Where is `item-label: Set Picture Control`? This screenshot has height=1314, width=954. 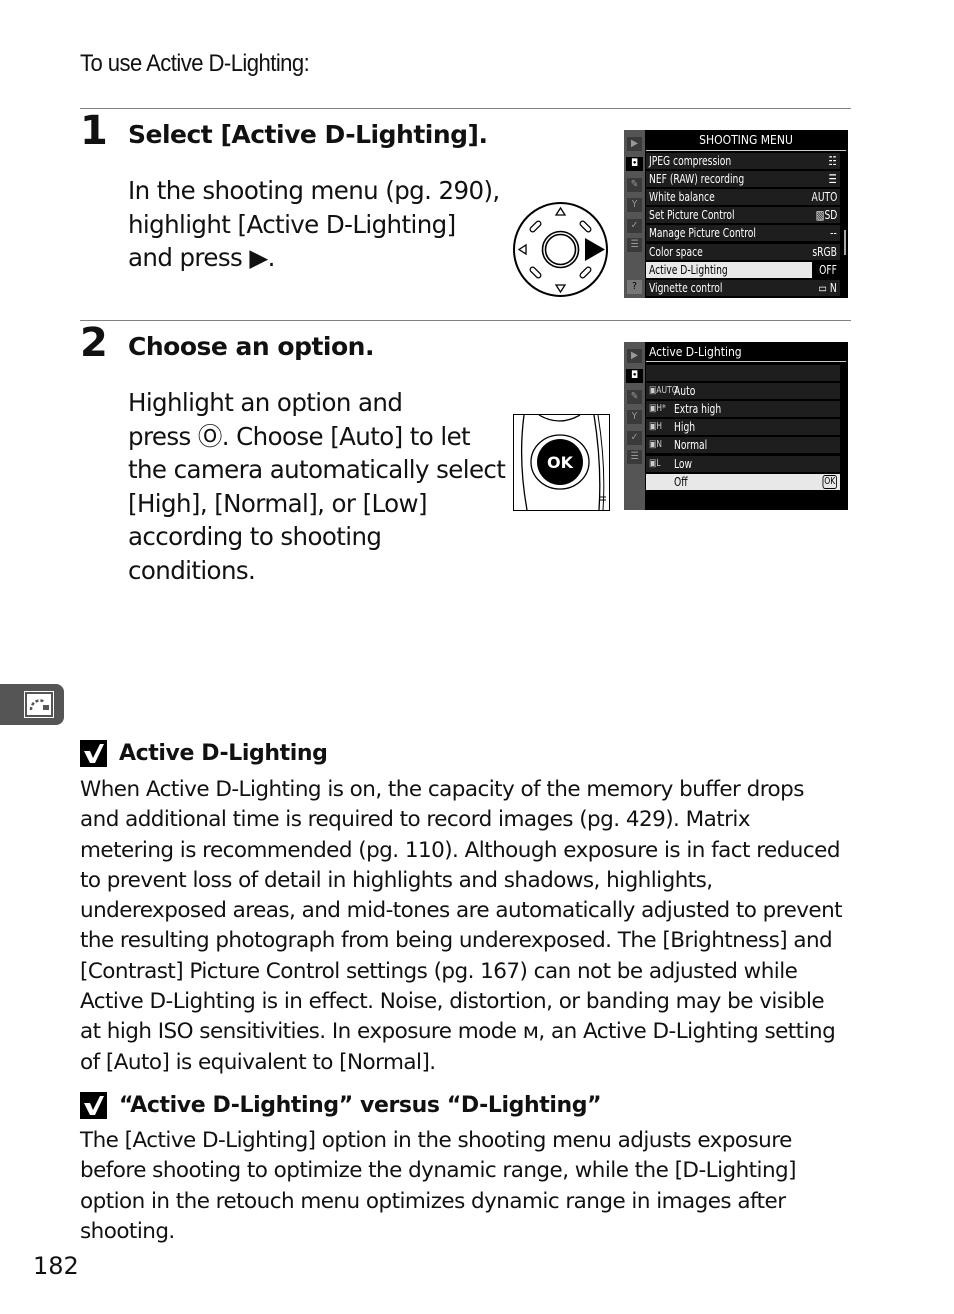
item-label: Set Picture Control is located at coordinates (692, 215).